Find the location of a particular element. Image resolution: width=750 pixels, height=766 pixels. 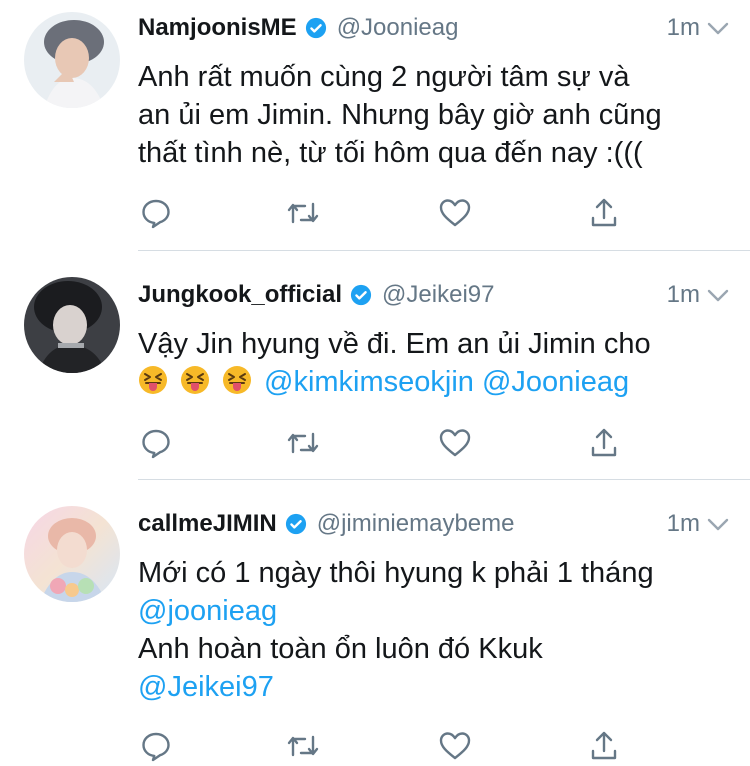

tweet-text-line: Vậy Jin hyung về đi. Em an ủi Jimin cho is located at coordinates (394, 344).